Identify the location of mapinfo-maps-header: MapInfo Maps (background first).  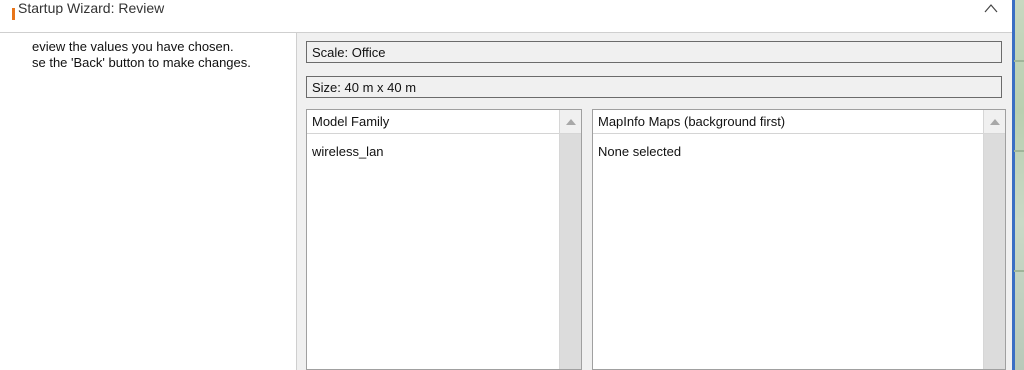
(789, 122).